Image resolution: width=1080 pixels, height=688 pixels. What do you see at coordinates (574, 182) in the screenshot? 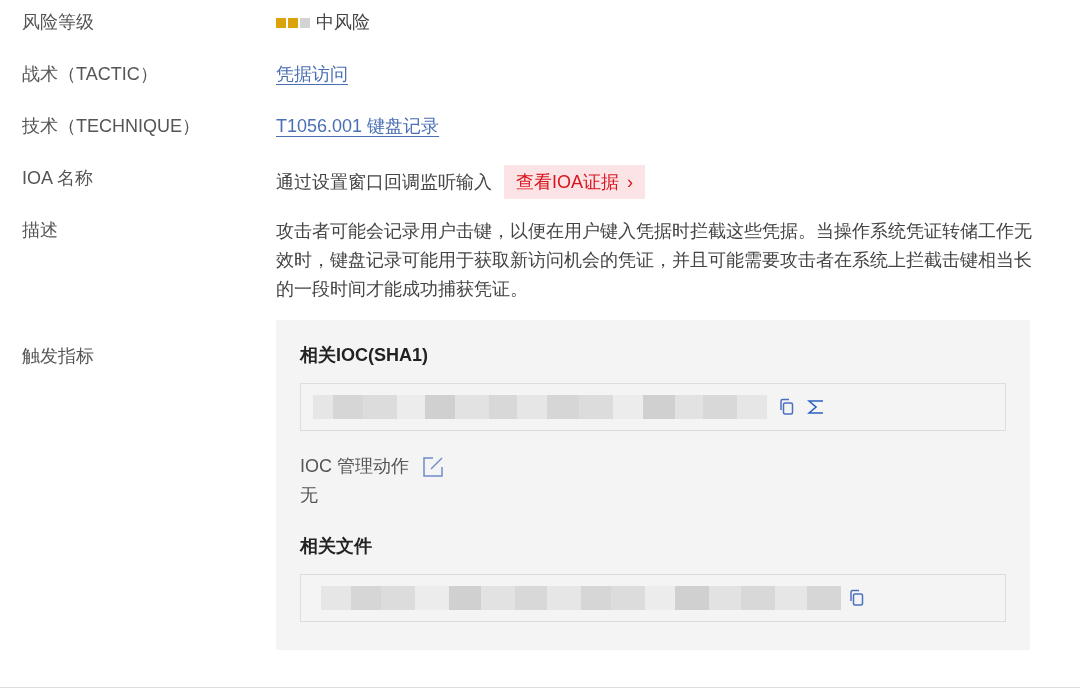
I see `view-ioa-evidence-button: 查看IOA证据 ›` at bounding box center [574, 182].